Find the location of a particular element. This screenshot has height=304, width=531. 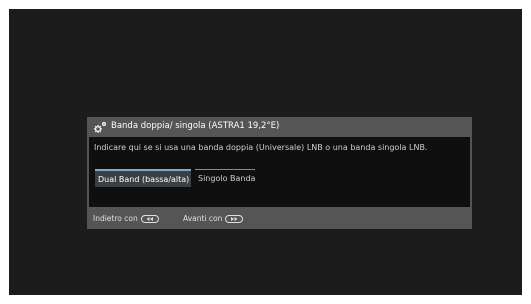

next-hint-label: Avanti con is located at coordinates (203, 218).